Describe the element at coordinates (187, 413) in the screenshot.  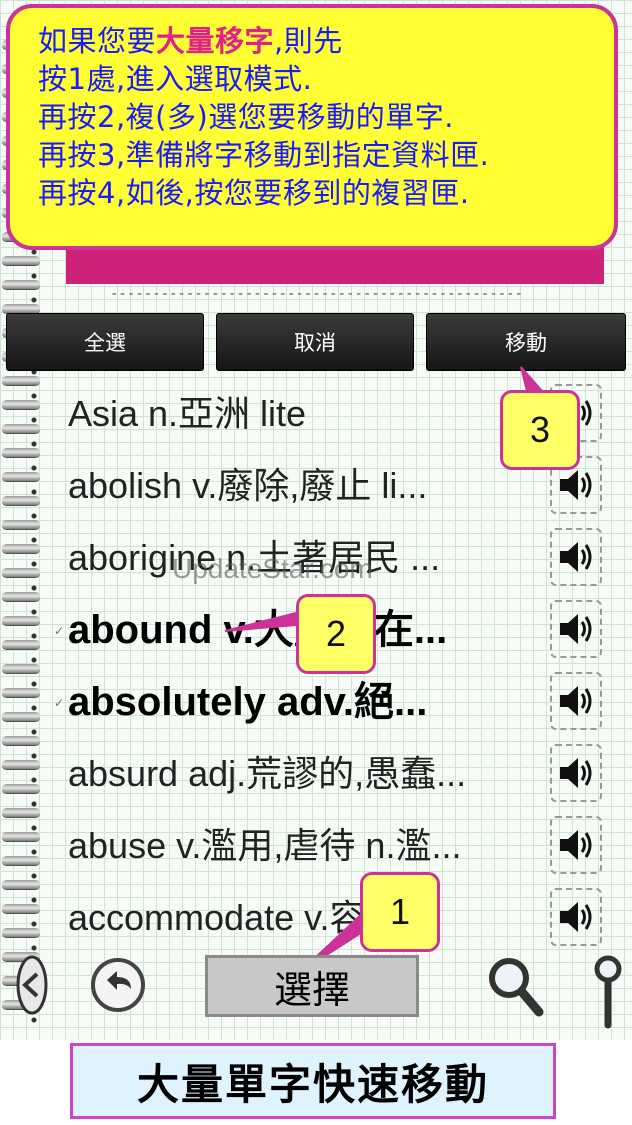
I see `word-entry: Asia n.亞洲 lite` at that location.